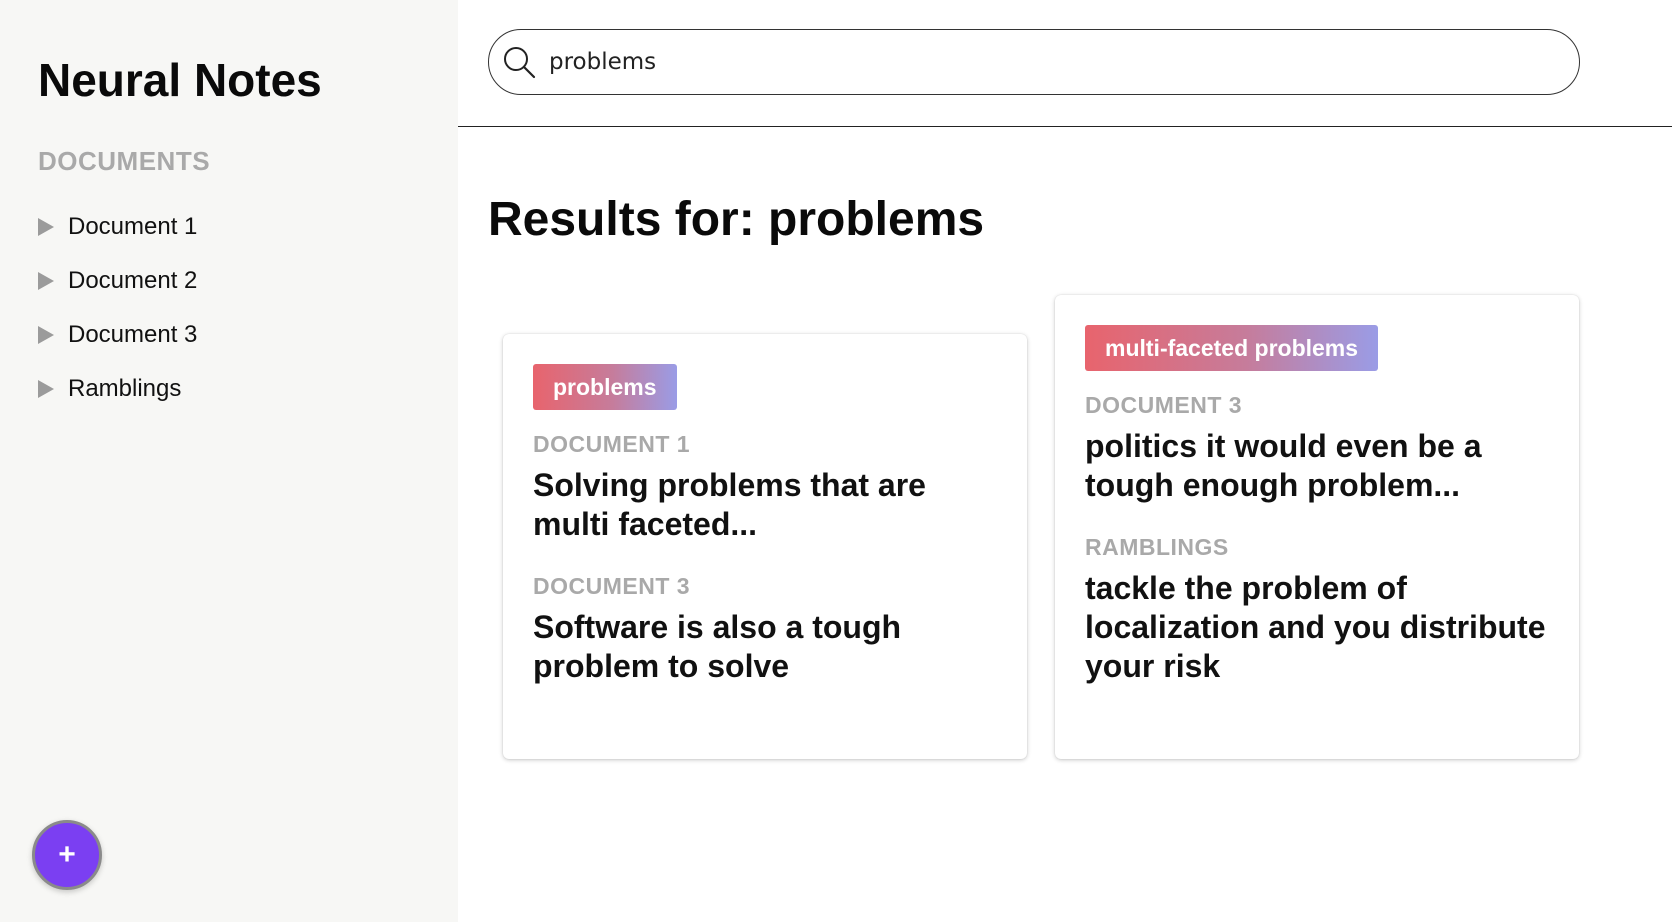  I want to click on concept-tag: problems, so click(605, 387).